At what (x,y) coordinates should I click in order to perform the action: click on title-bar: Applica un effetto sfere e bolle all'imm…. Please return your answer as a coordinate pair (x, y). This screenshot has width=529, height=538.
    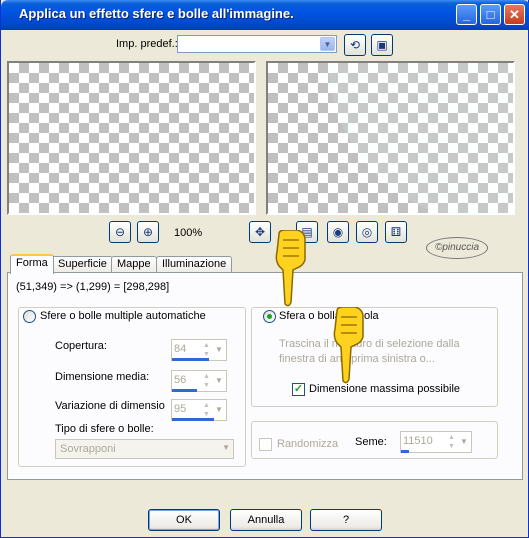
    Looking at the image, I should click on (265, 15).